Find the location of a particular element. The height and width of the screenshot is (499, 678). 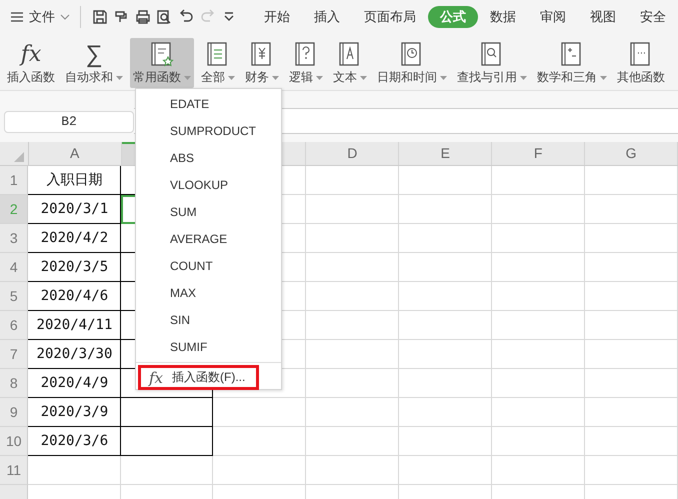

row-header: 4 is located at coordinates (14, 267).